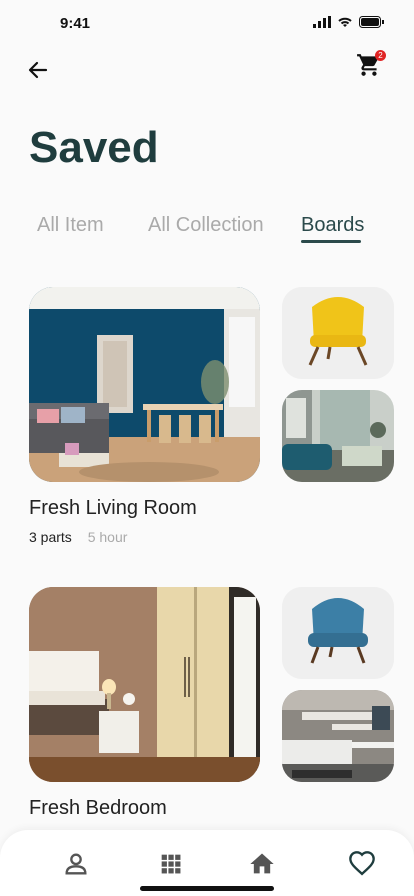 The width and height of the screenshot is (414, 896). I want to click on home-icon, so click(262, 864).